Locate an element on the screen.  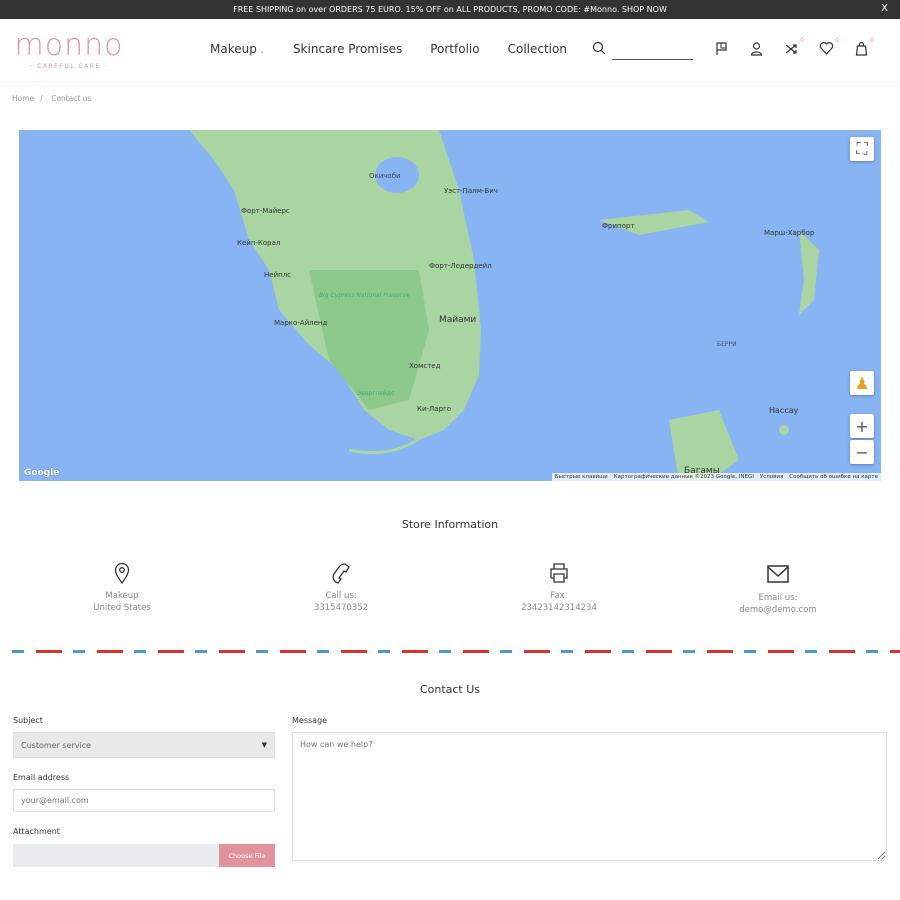
cart-count: 0 is located at coordinates (872, 40).